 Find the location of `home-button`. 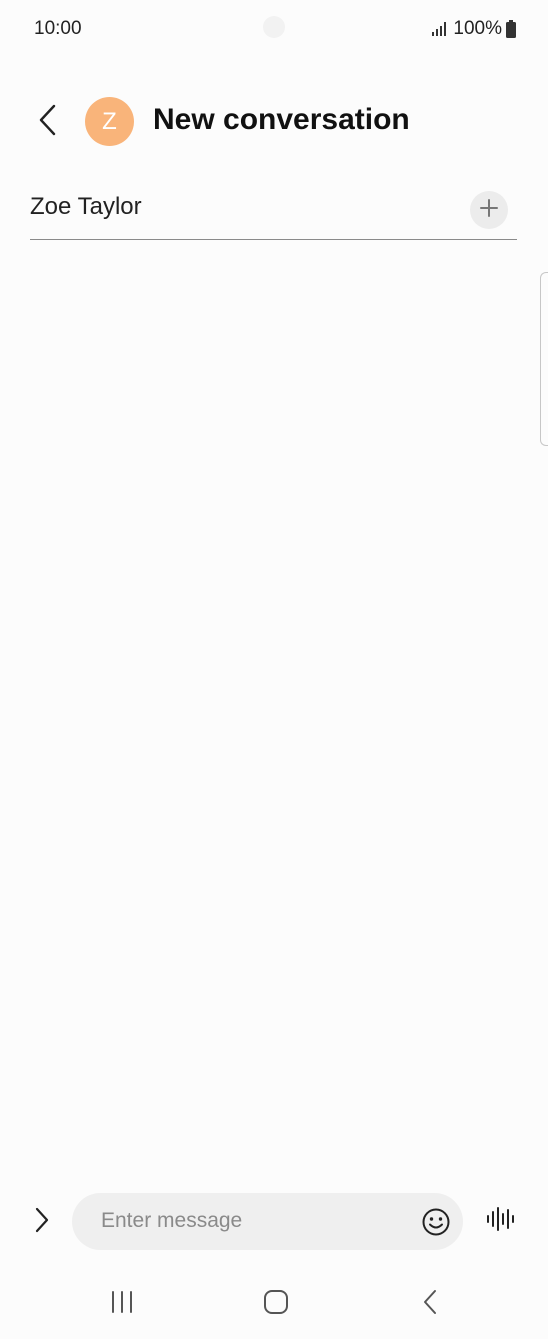

home-button is located at coordinates (276, 1304).